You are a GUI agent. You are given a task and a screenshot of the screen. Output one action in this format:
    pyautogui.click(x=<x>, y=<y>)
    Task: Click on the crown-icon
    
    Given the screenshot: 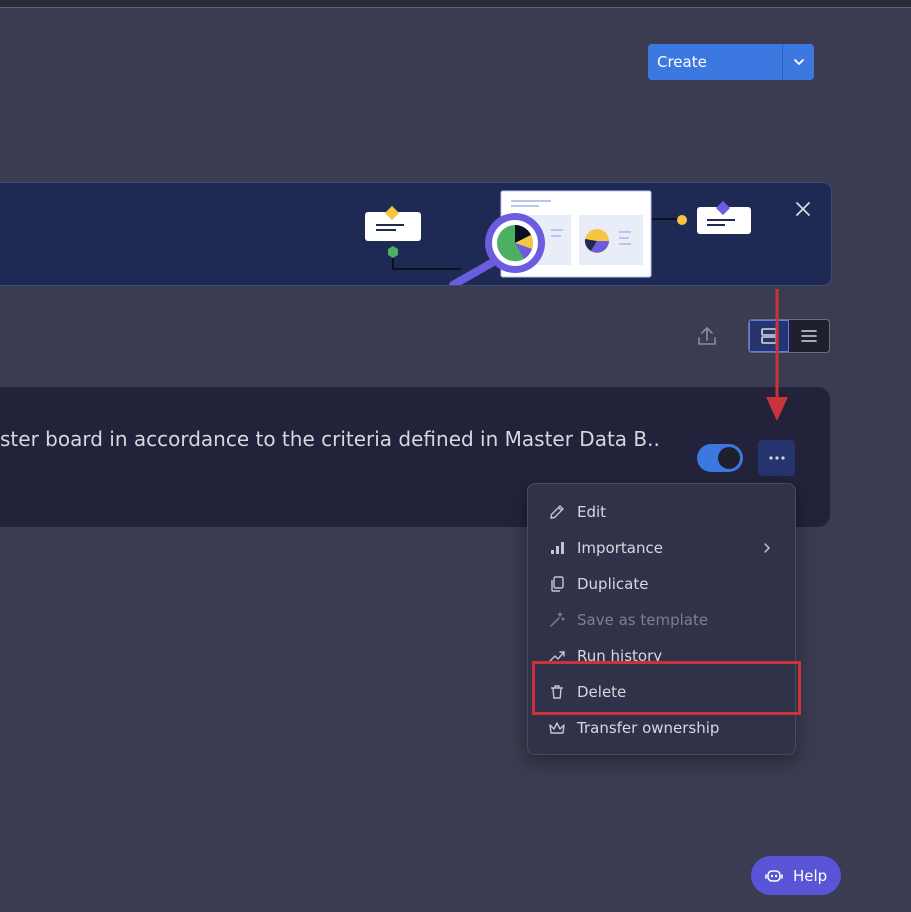 What is the action you would take?
    pyautogui.click(x=557, y=728)
    